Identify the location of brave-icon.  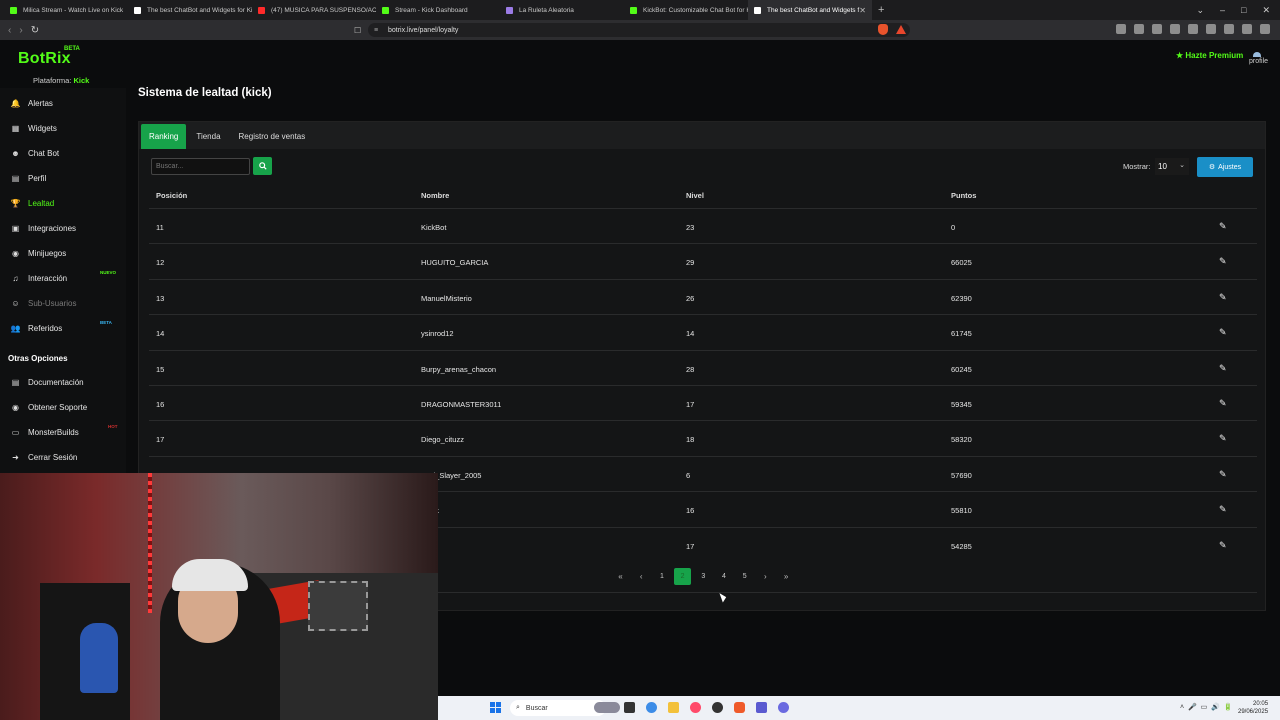
(739, 707).